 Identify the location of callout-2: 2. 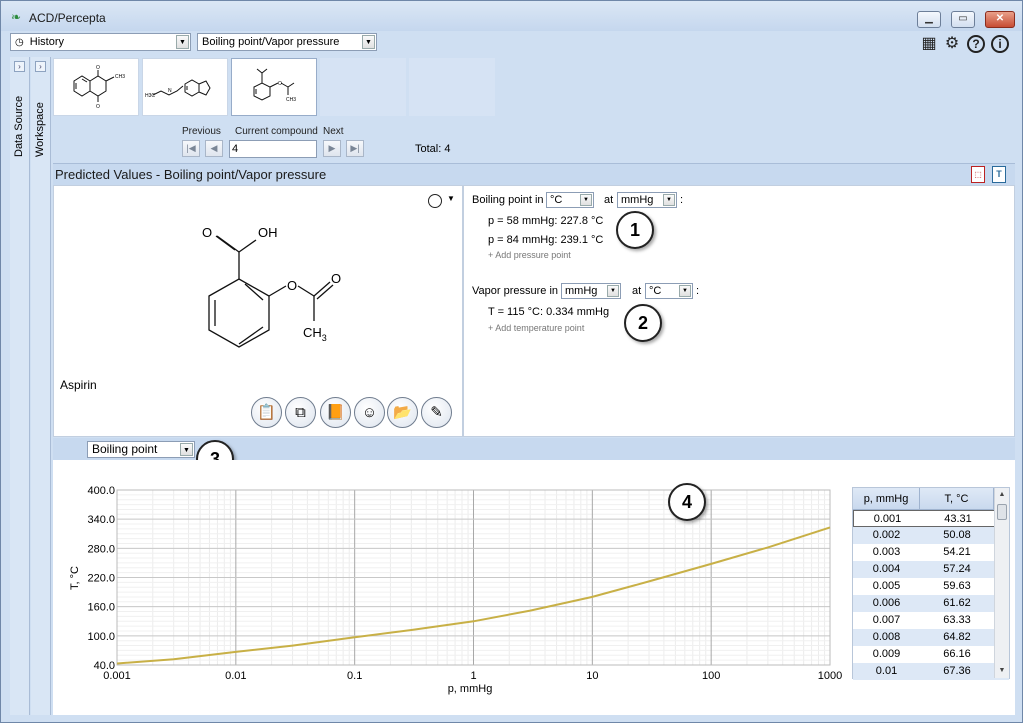
(643, 323).